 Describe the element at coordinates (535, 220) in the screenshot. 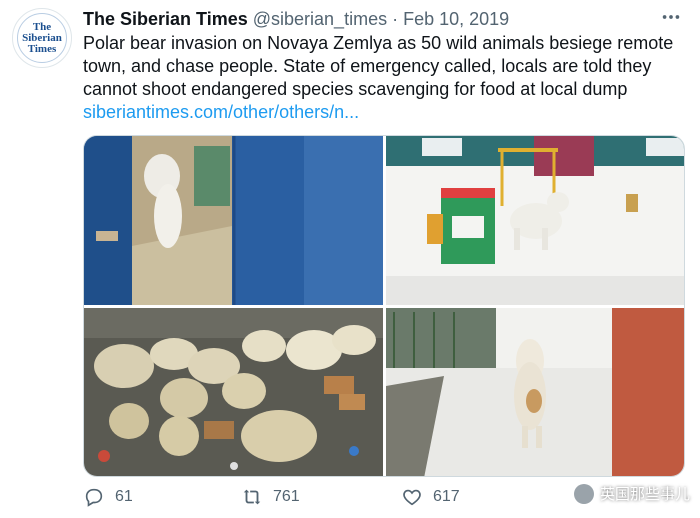

I see `photo-playground` at that location.